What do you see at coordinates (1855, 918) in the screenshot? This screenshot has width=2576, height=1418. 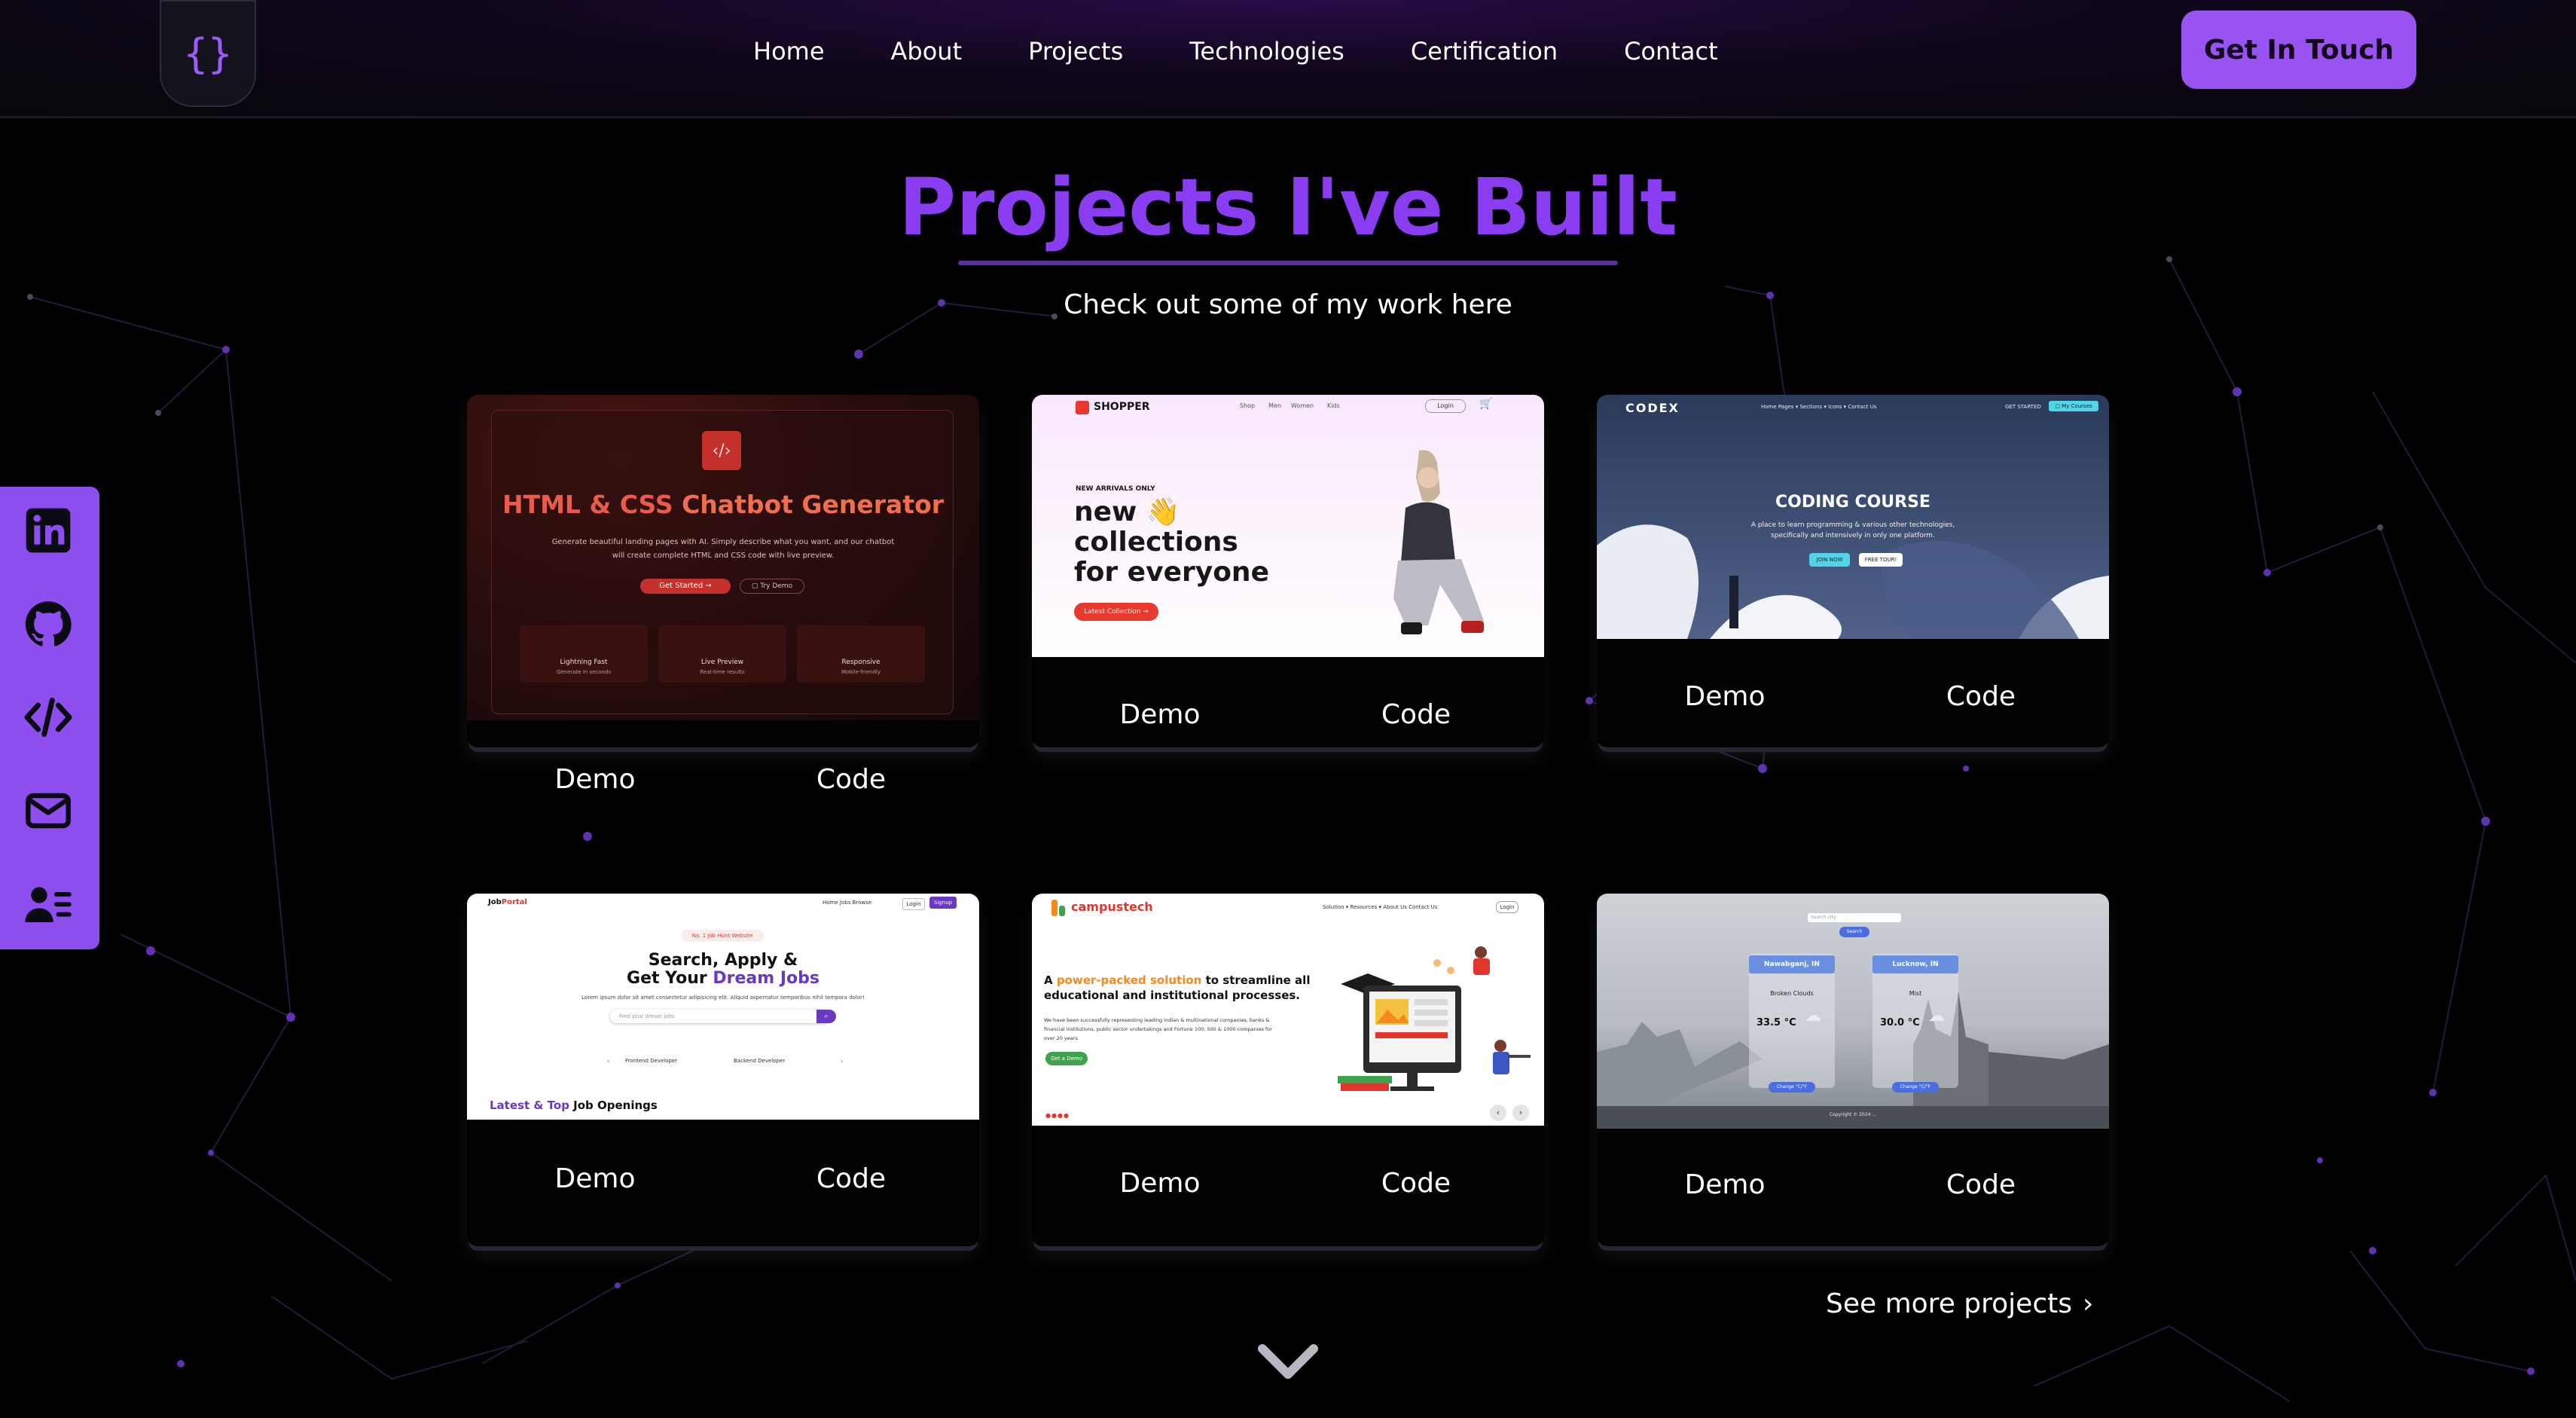 I see `preview-search-input: Search city` at bounding box center [1855, 918].